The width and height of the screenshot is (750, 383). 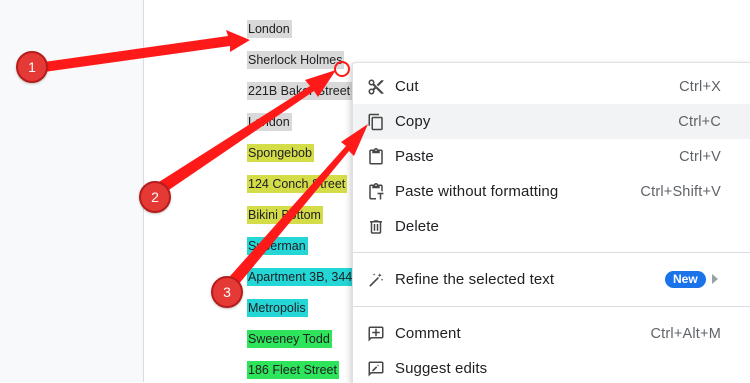 I want to click on document-line: Sherlock Holmes, so click(x=296, y=60).